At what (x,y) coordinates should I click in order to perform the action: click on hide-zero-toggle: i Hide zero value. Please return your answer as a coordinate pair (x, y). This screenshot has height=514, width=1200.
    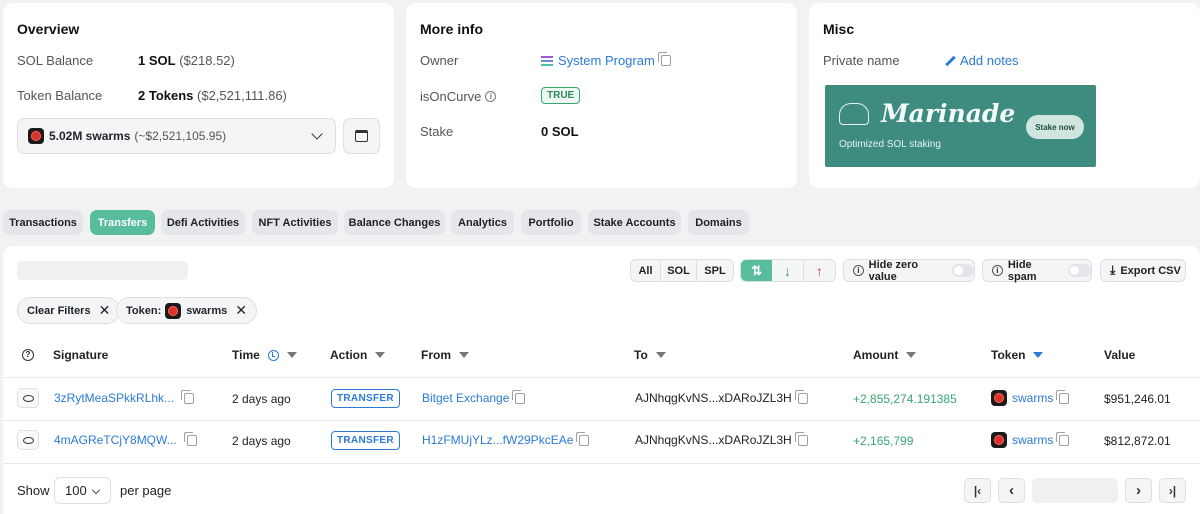
    Looking at the image, I should click on (909, 271).